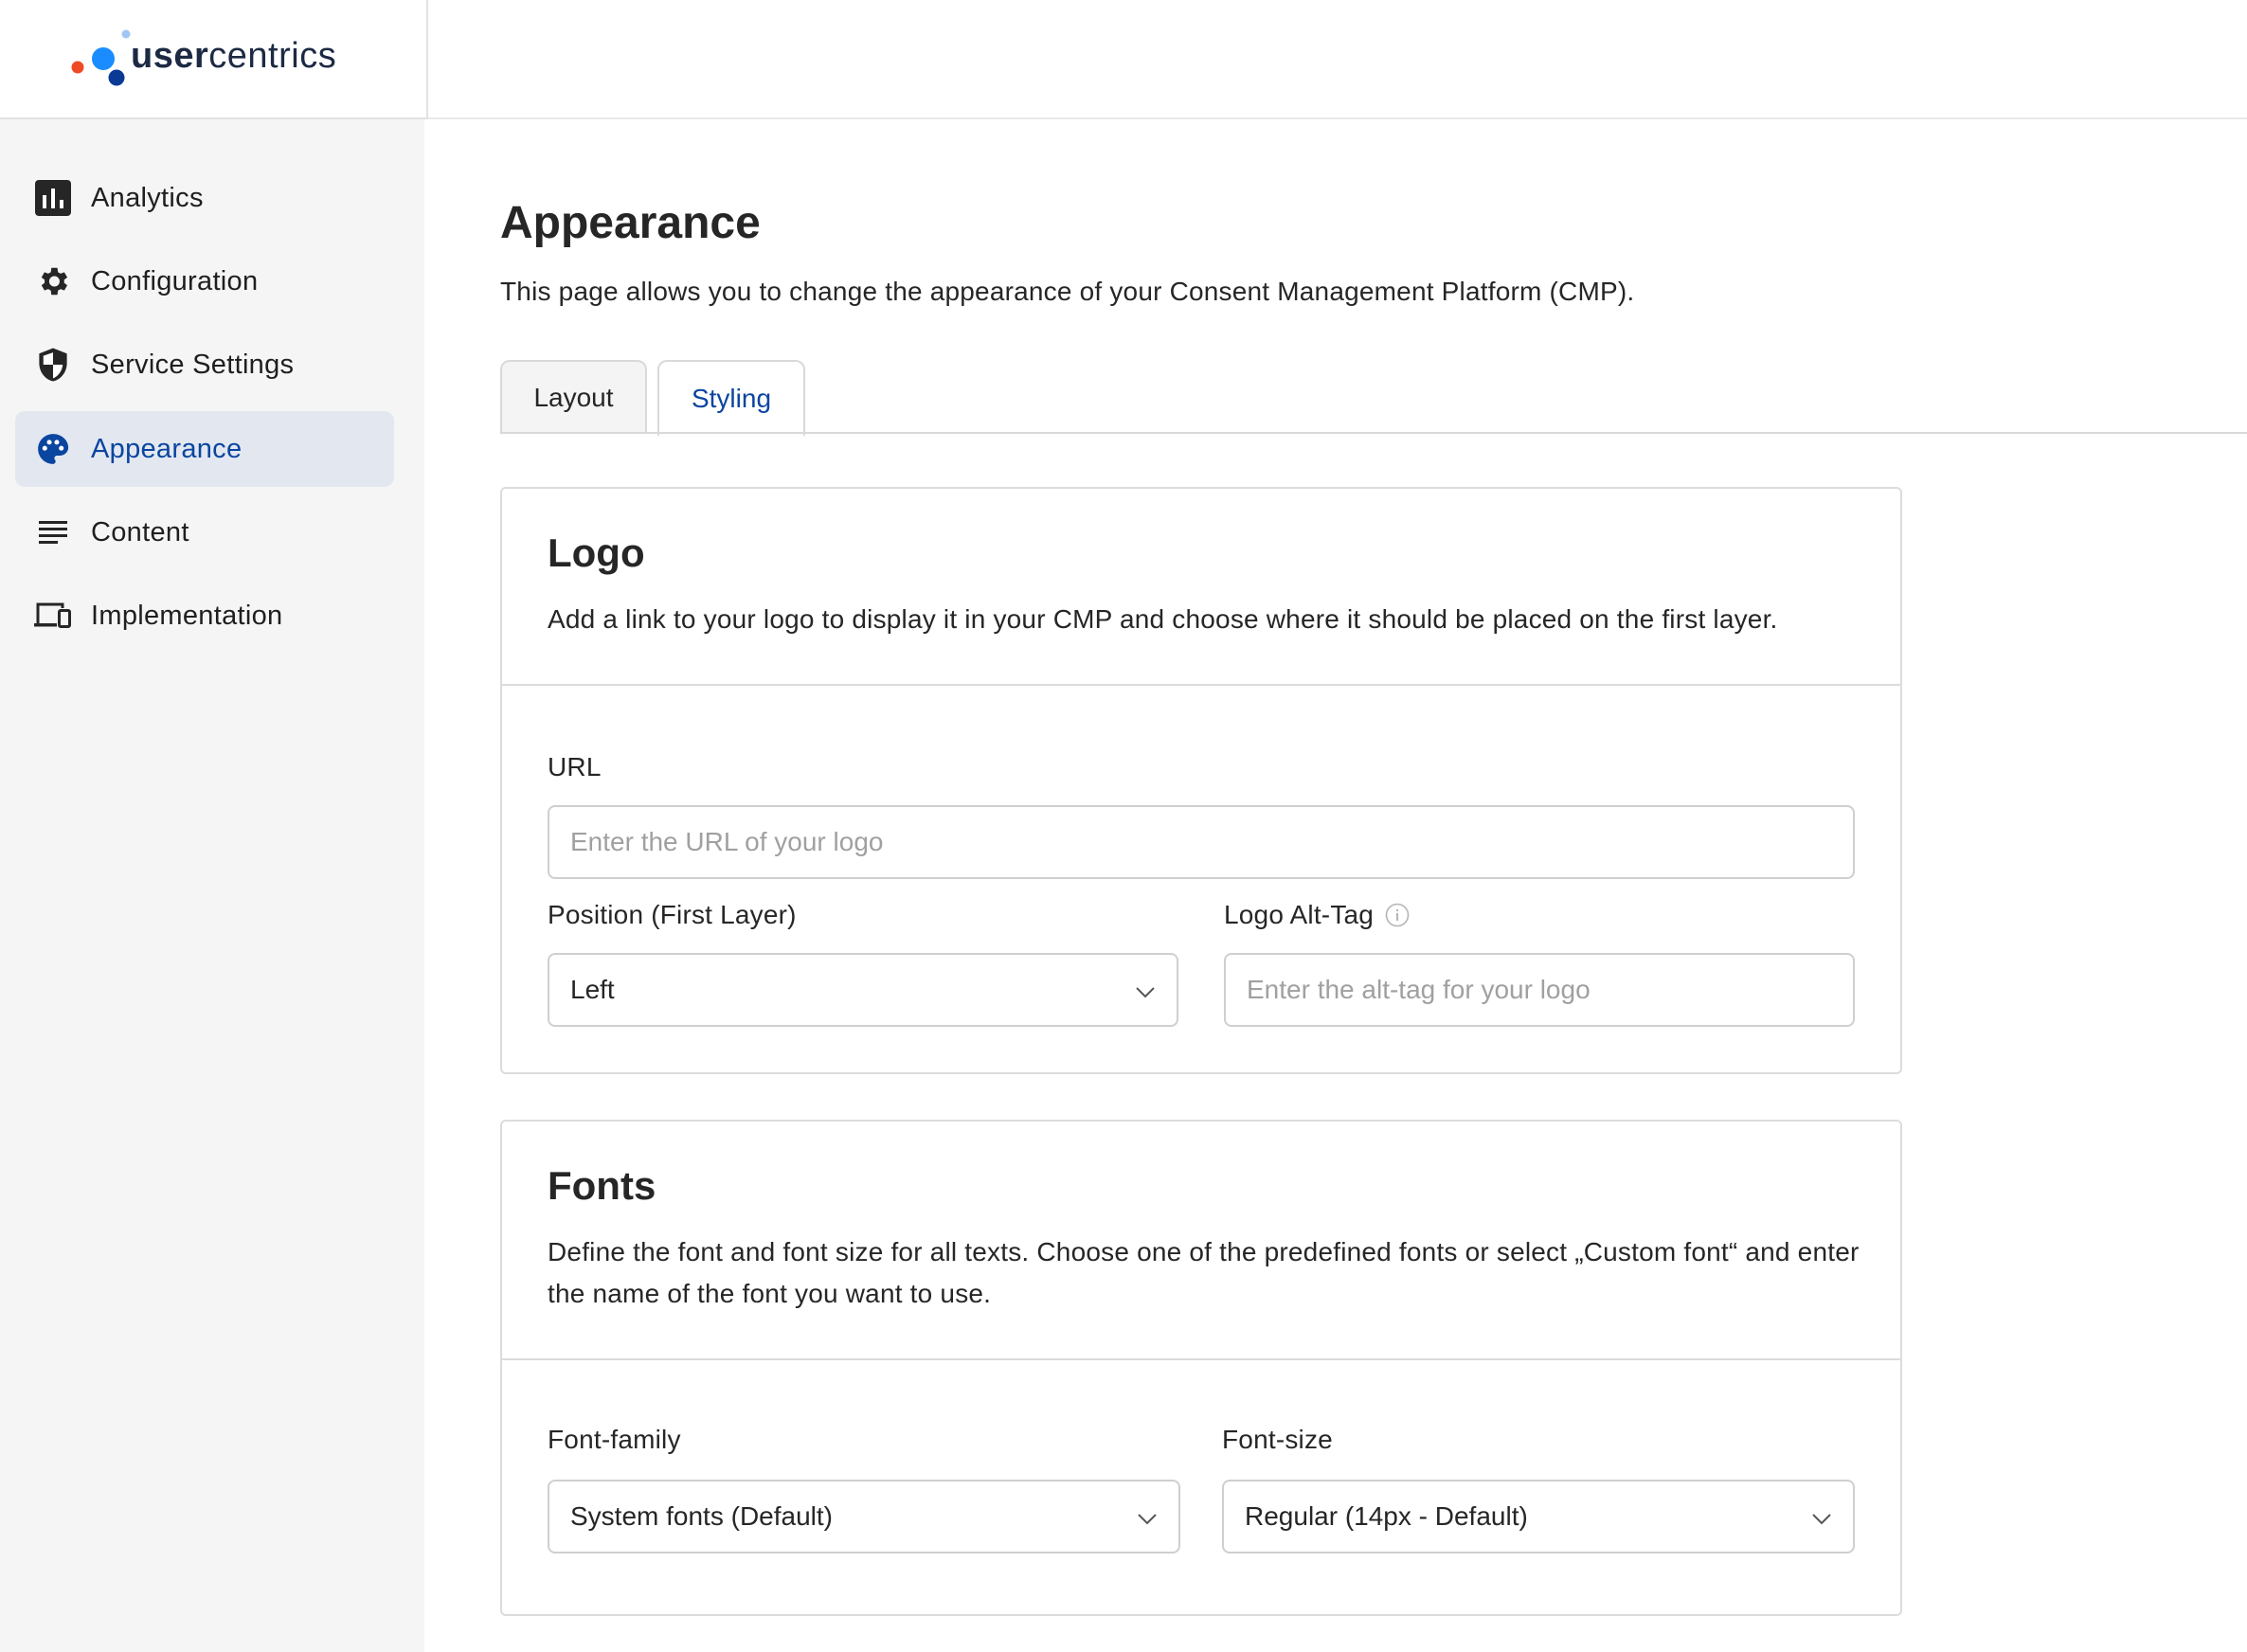 The width and height of the screenshot is (2247, 1652). Describe the element at coordinates (1299, 914) in the screenshot. I see `alt-tag-label: Logo Alt-Tag` at that location.